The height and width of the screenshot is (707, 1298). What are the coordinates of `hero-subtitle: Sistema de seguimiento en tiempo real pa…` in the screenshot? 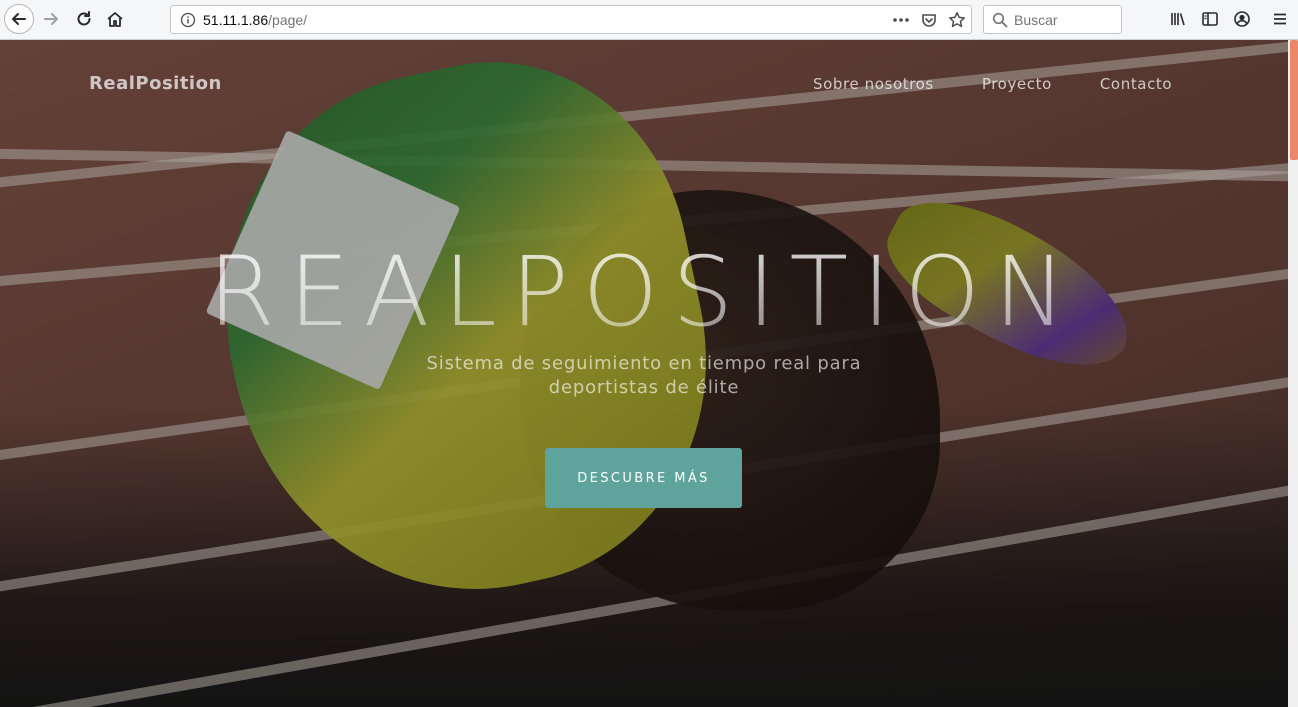 It's located at (644, 375).